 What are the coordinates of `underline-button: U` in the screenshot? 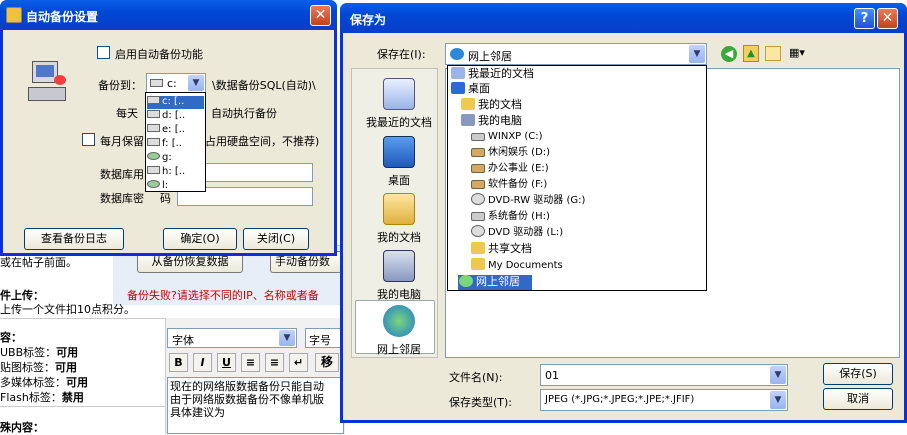 It's located at (226, 362).